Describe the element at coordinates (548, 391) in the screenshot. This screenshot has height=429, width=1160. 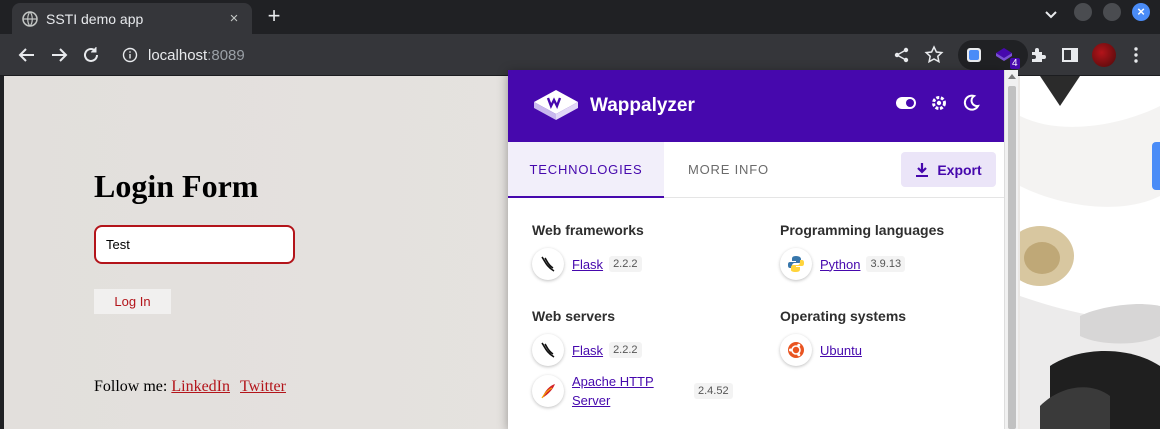
I see `apache-feather-icon` at that location.